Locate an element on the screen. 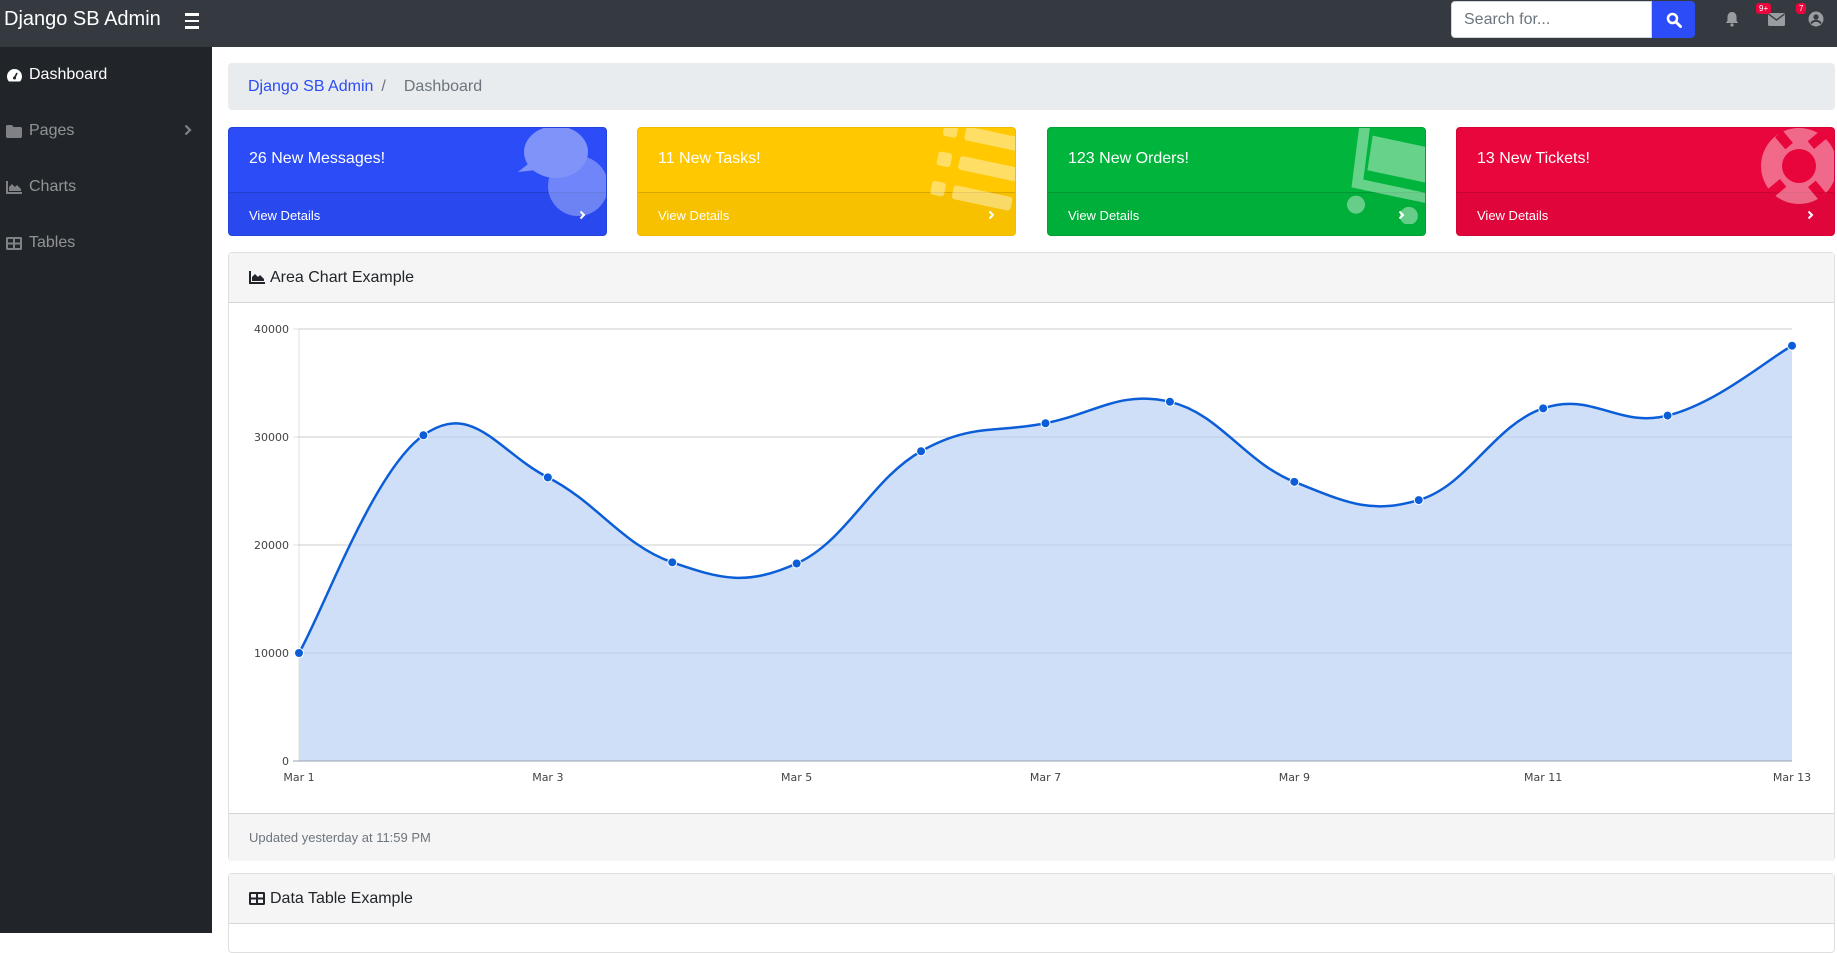  user-dropdown: 7 is located at coordinates (1811, 16).